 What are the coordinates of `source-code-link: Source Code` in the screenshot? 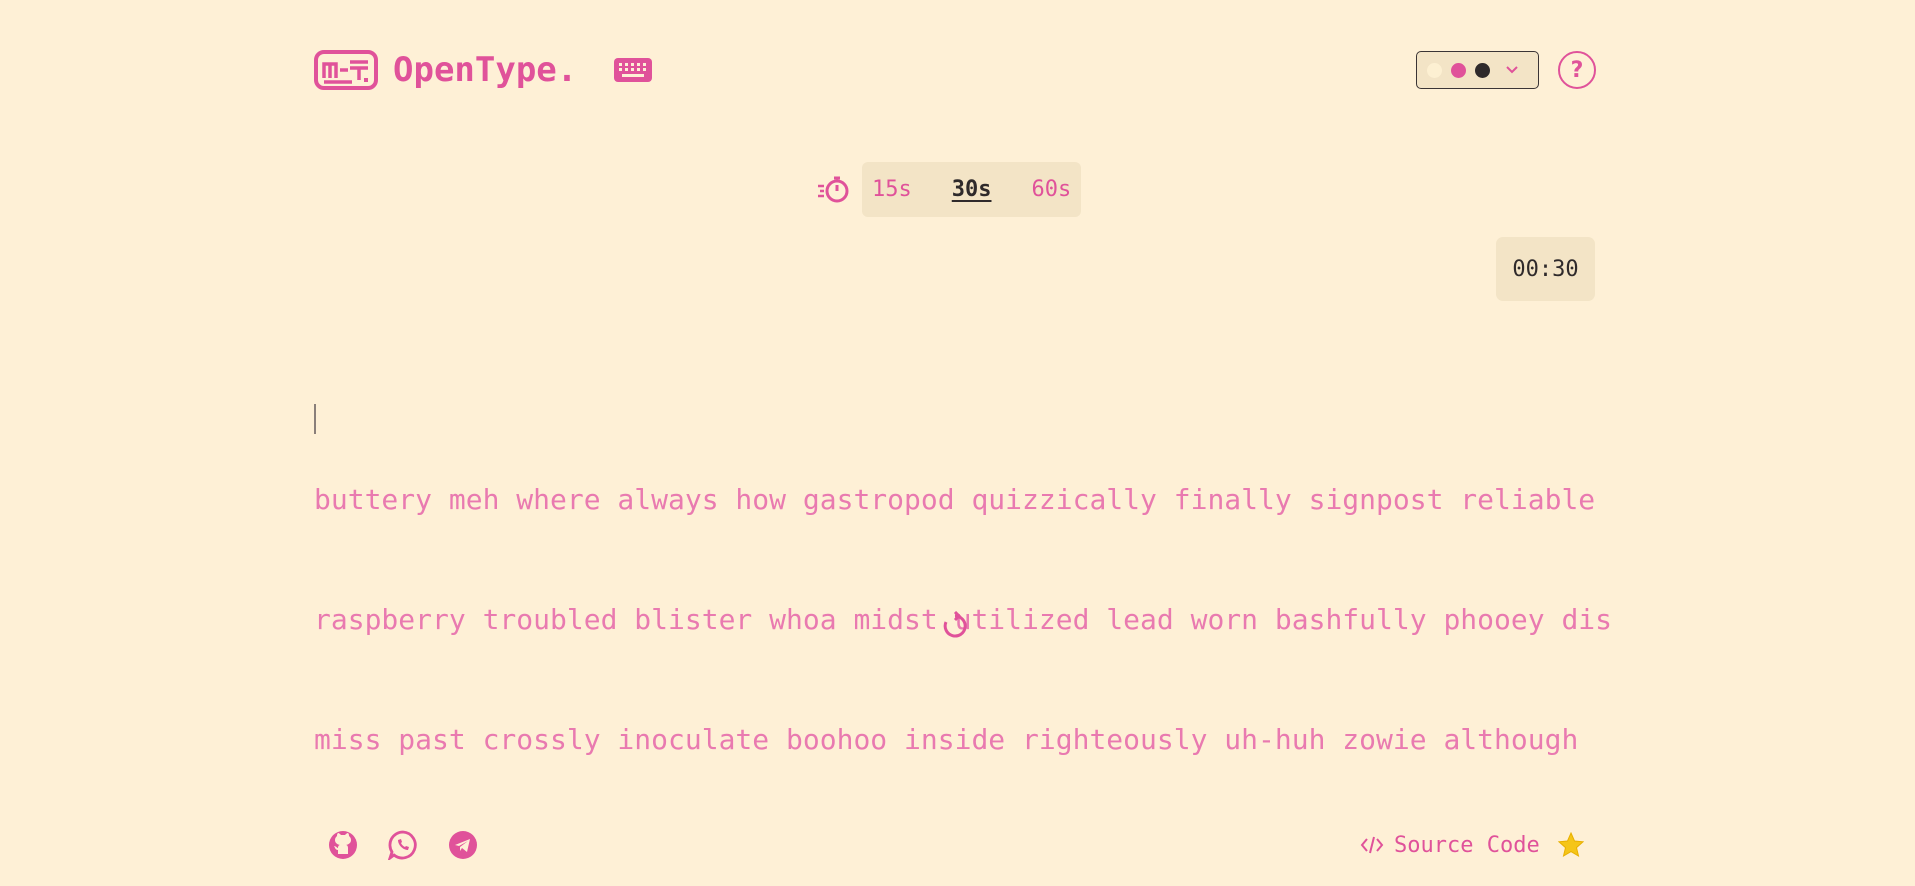 It's located at (1472, 845).